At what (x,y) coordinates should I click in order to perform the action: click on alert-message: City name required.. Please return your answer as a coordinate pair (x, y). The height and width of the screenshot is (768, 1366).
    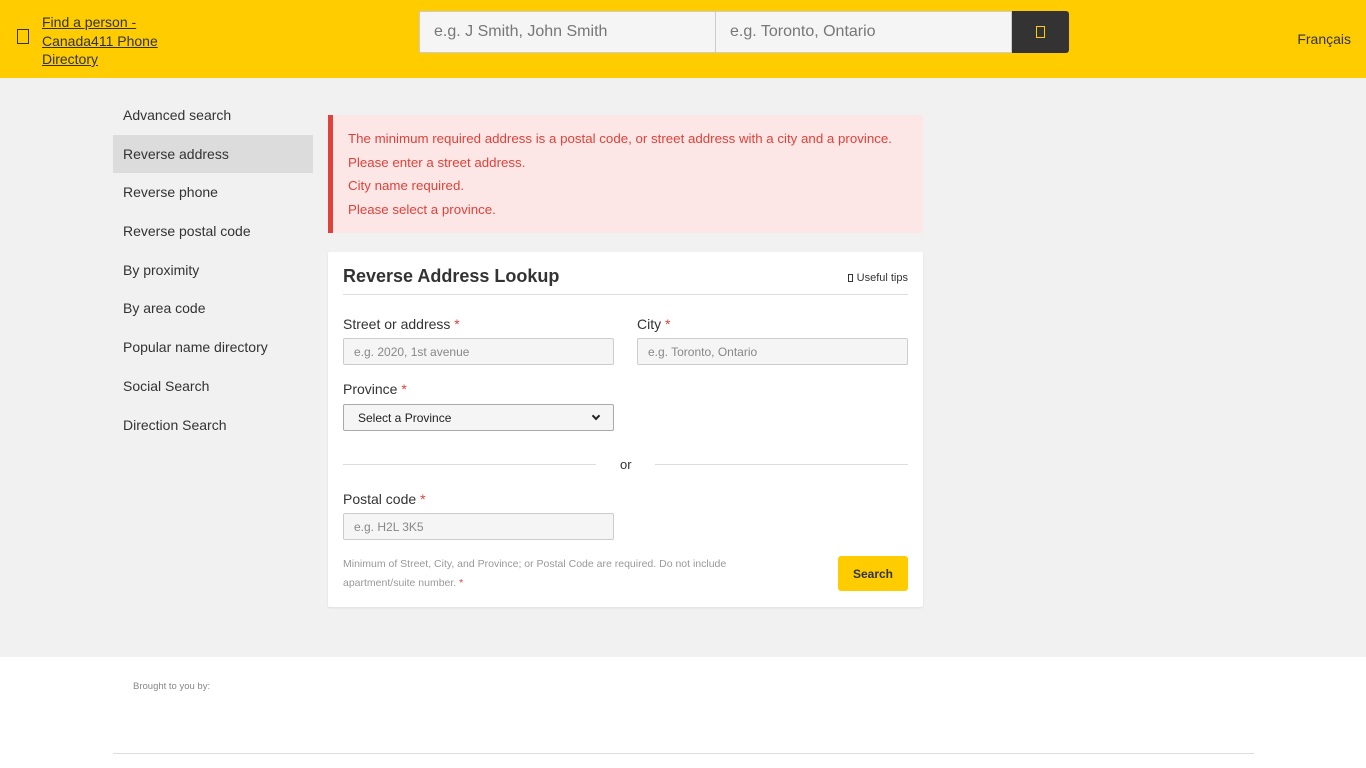
    Looking at the image, I should click on (406, 186).